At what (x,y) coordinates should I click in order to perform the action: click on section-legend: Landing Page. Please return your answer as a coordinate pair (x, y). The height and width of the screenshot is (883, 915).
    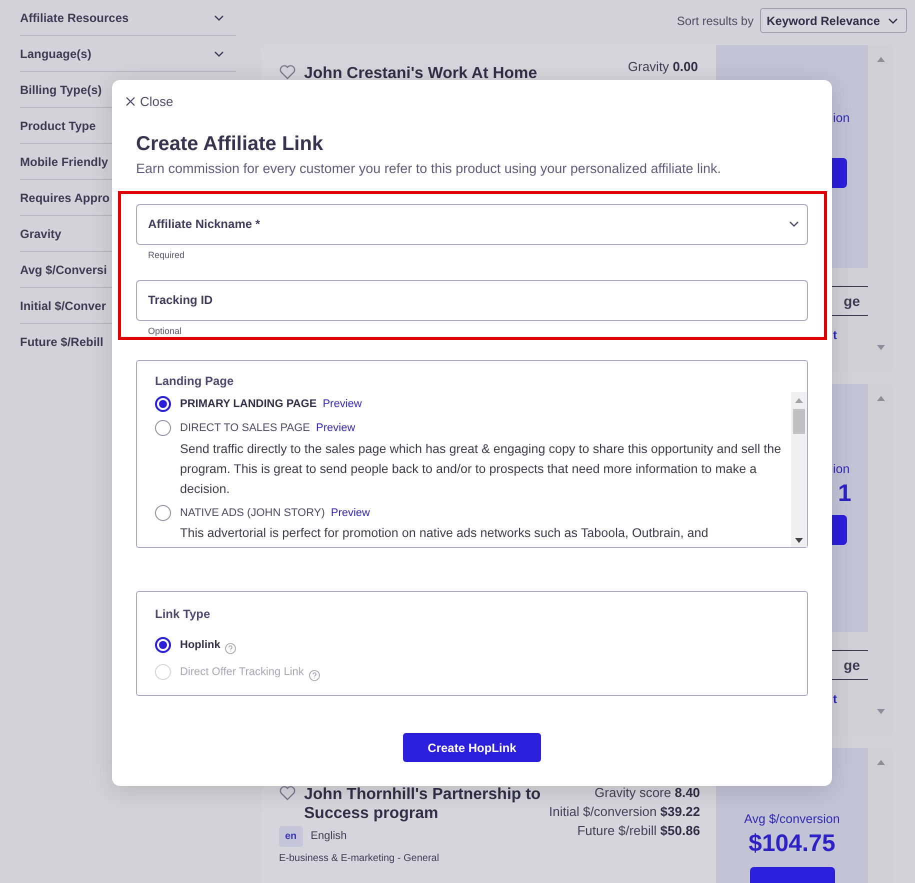
    Looking at the image, I should click on (481, 381).